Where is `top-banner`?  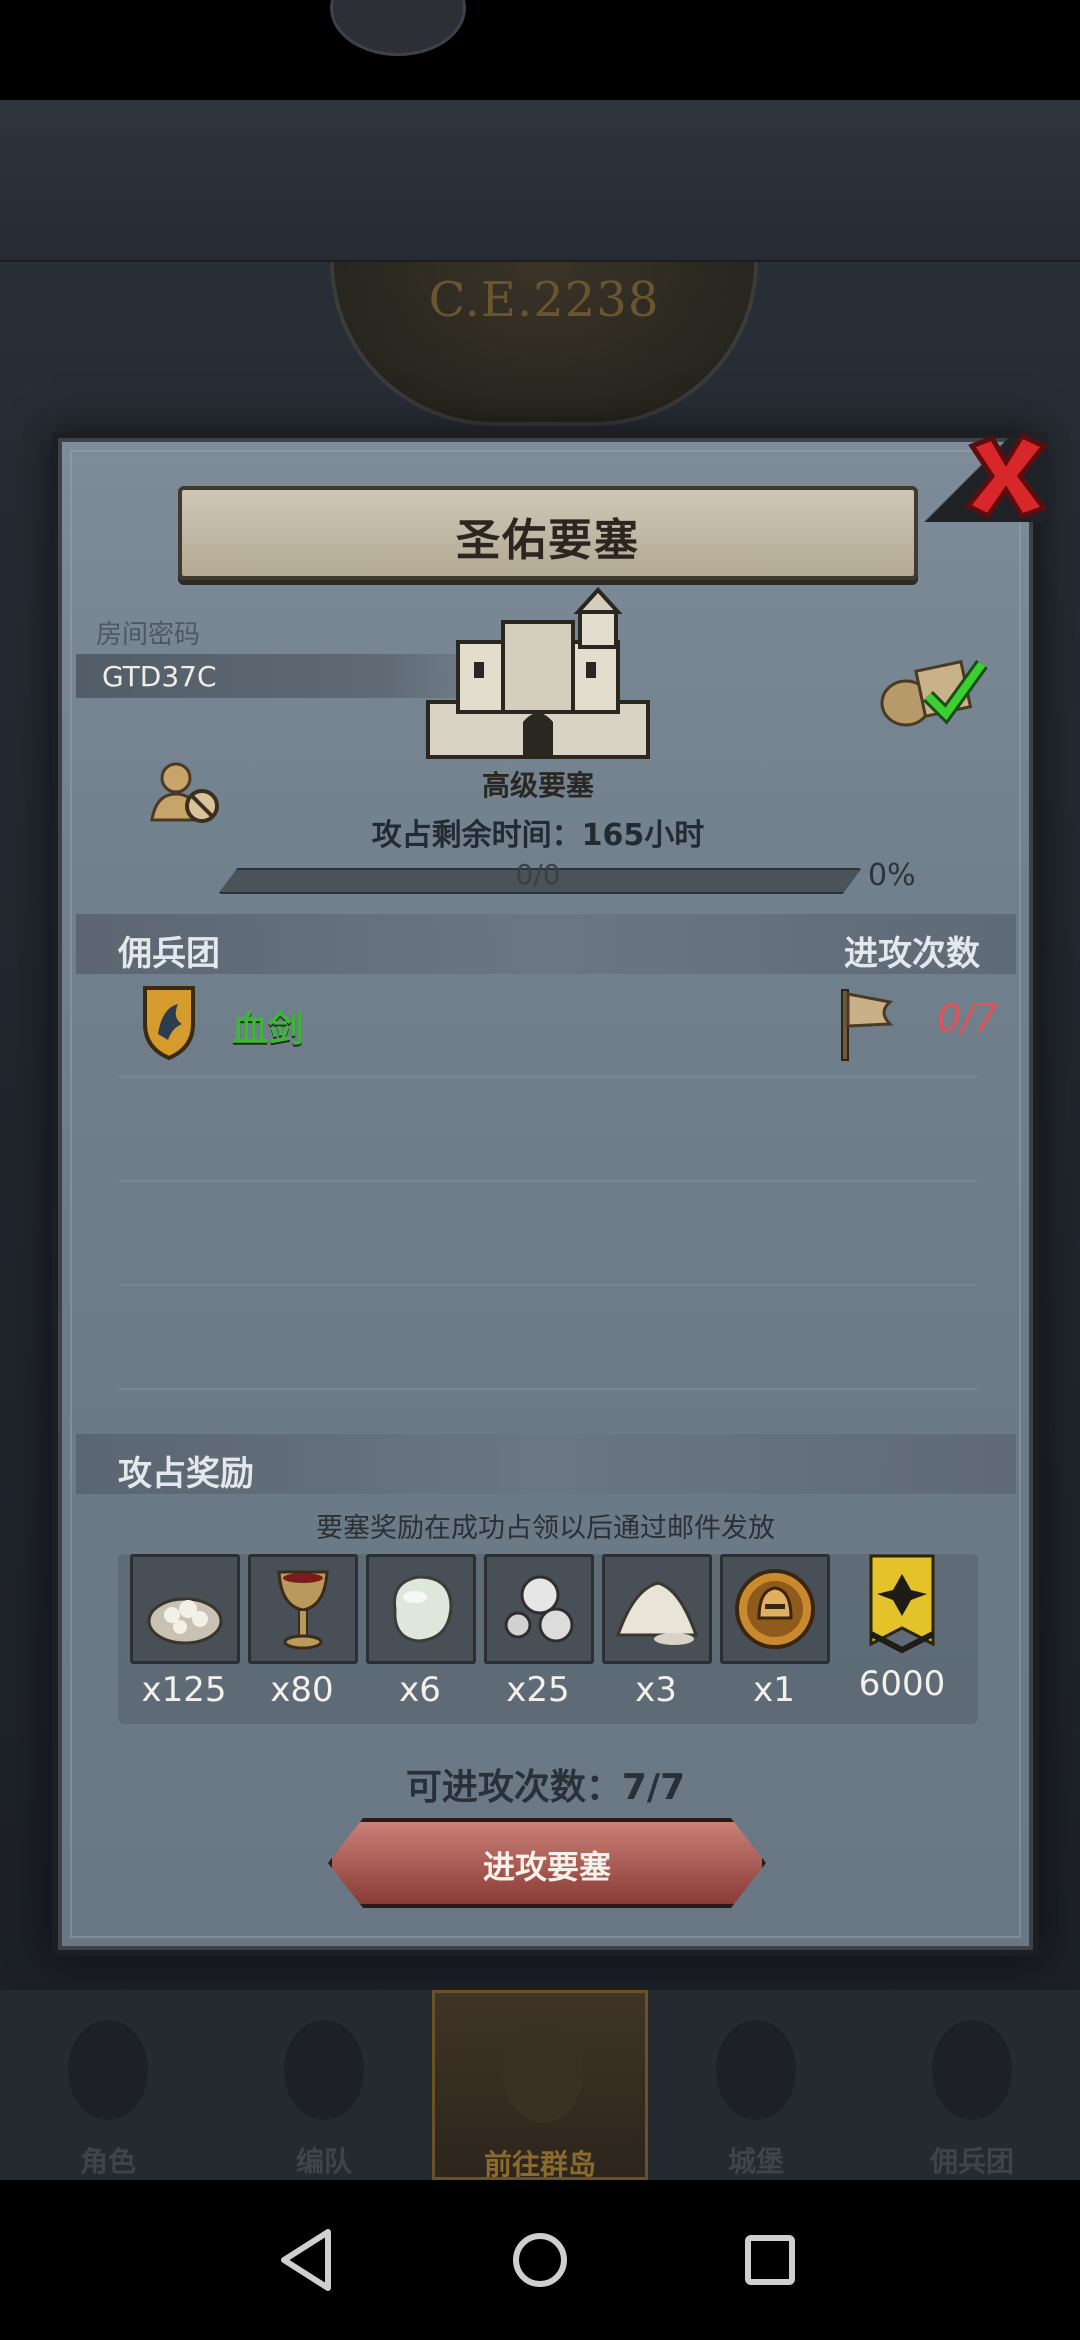
top-banner is located at coordinates (540, 181).